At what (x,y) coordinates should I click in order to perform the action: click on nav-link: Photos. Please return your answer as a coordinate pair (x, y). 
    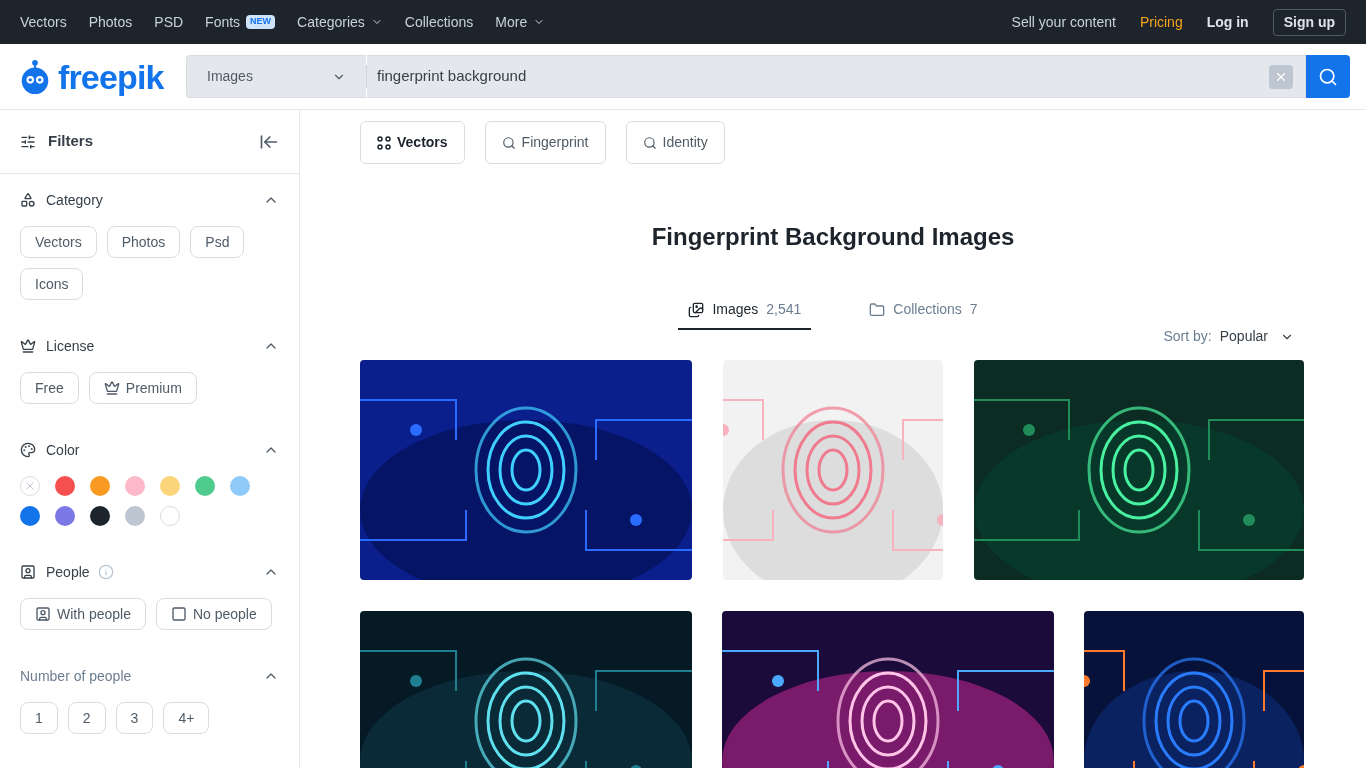
    Looking at the image, I should click on (110, 22).